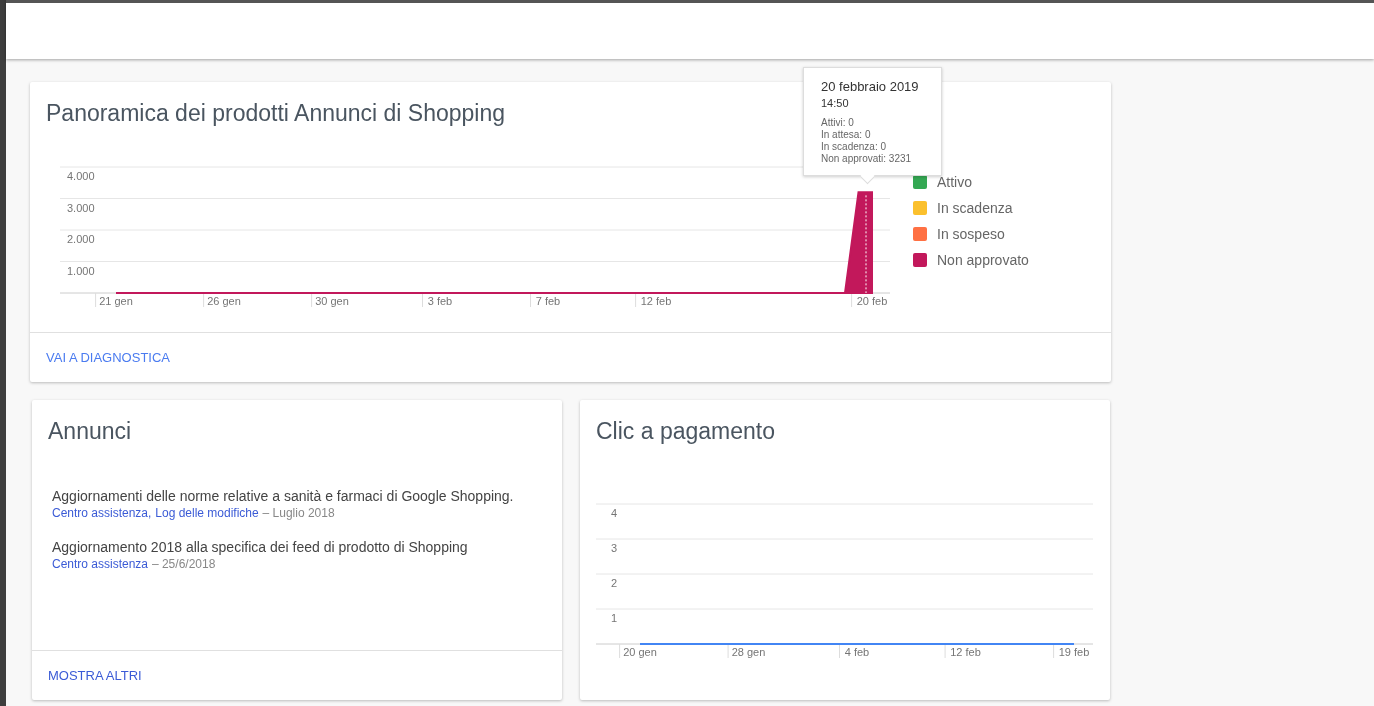 The image size is (1374, 706). Describe the element at coordinates (867, 159) in the screenshot. I see `tooltip-line: Non approvati: 3231` at that location.